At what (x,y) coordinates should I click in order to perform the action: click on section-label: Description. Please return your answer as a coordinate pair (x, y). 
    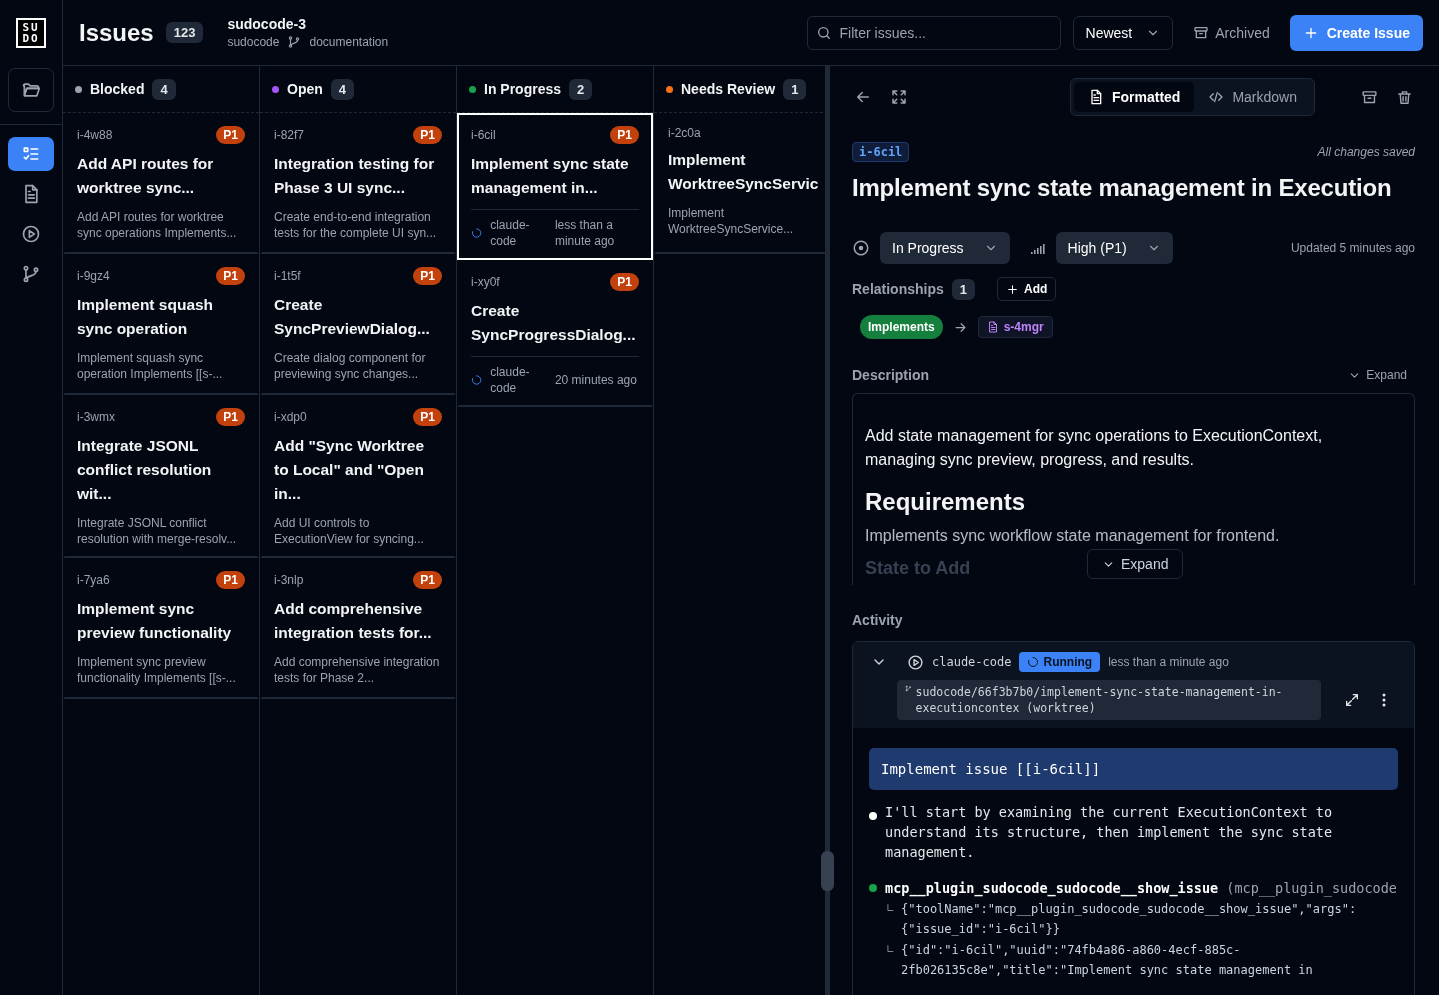
    Looking at the image, I should click on (890, 375).